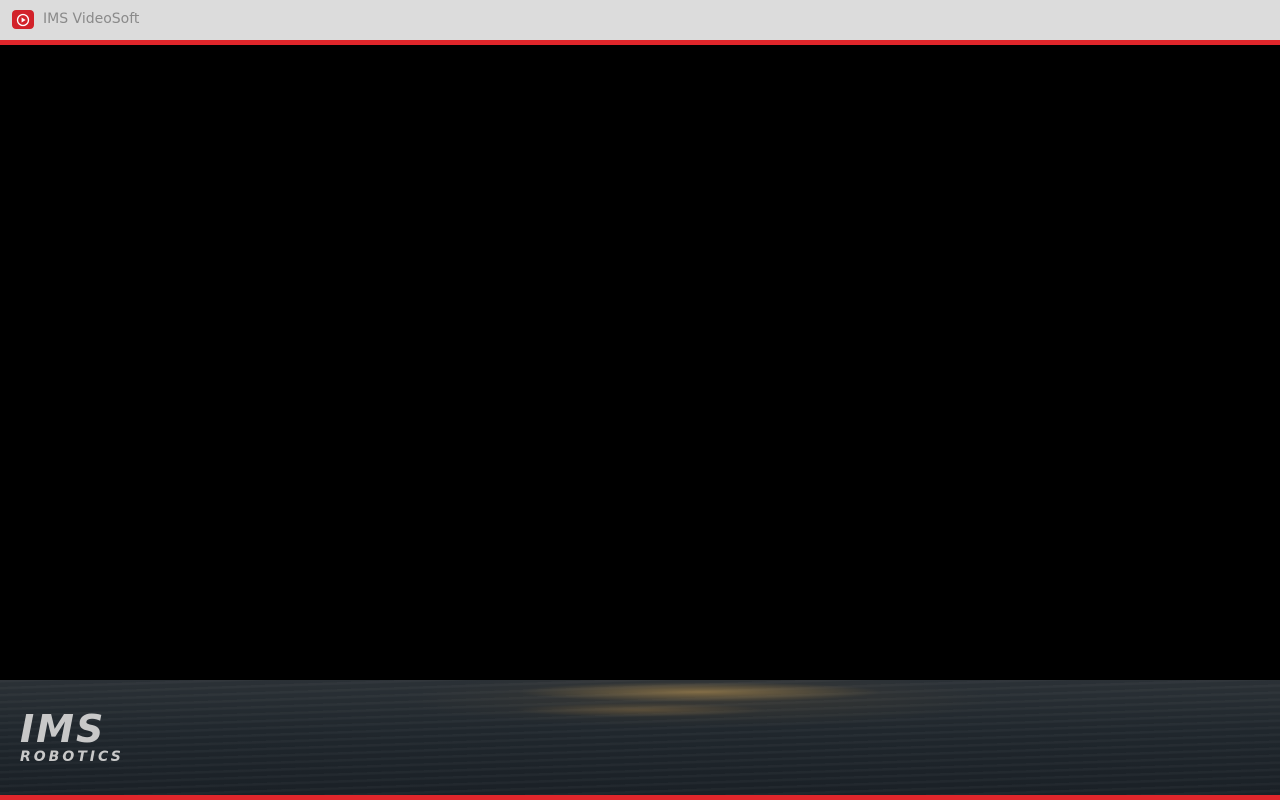 The image size is (1280, 800). I want to click on accent-divider-bottom, so click(640, 797).